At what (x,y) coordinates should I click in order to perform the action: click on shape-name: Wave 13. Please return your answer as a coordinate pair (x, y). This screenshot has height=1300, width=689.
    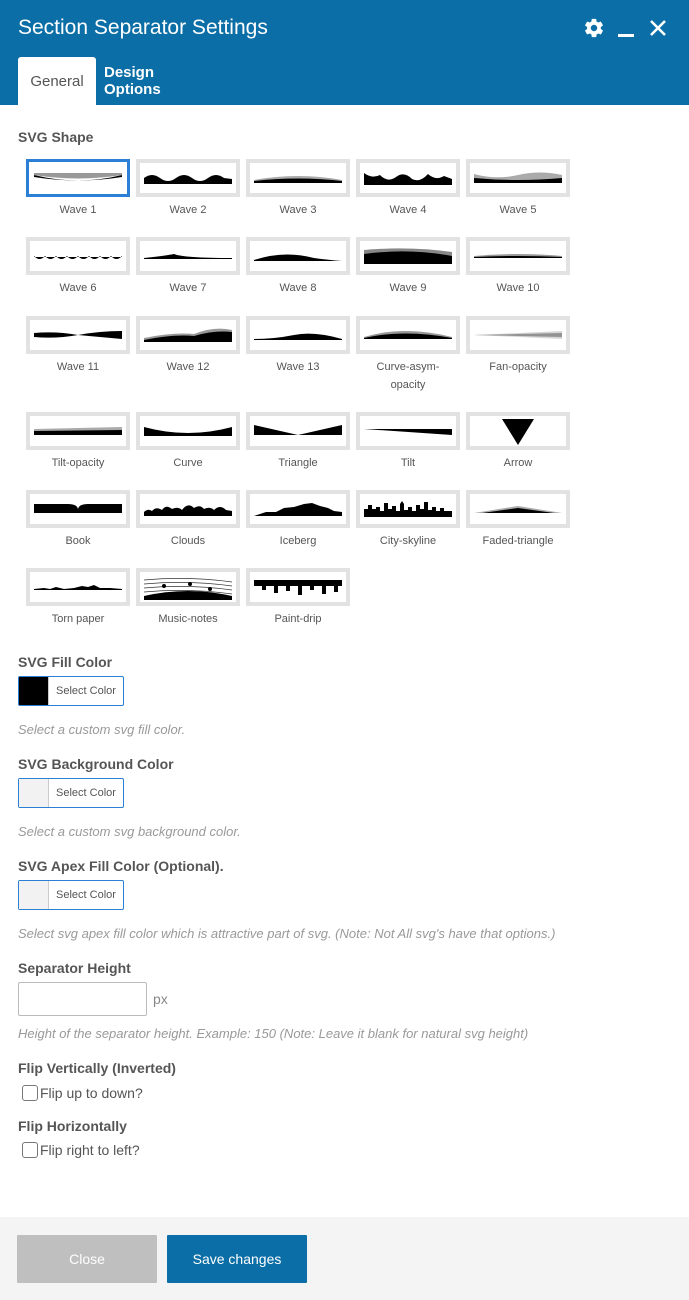
    Looking at the image, I should click on (298, 367).